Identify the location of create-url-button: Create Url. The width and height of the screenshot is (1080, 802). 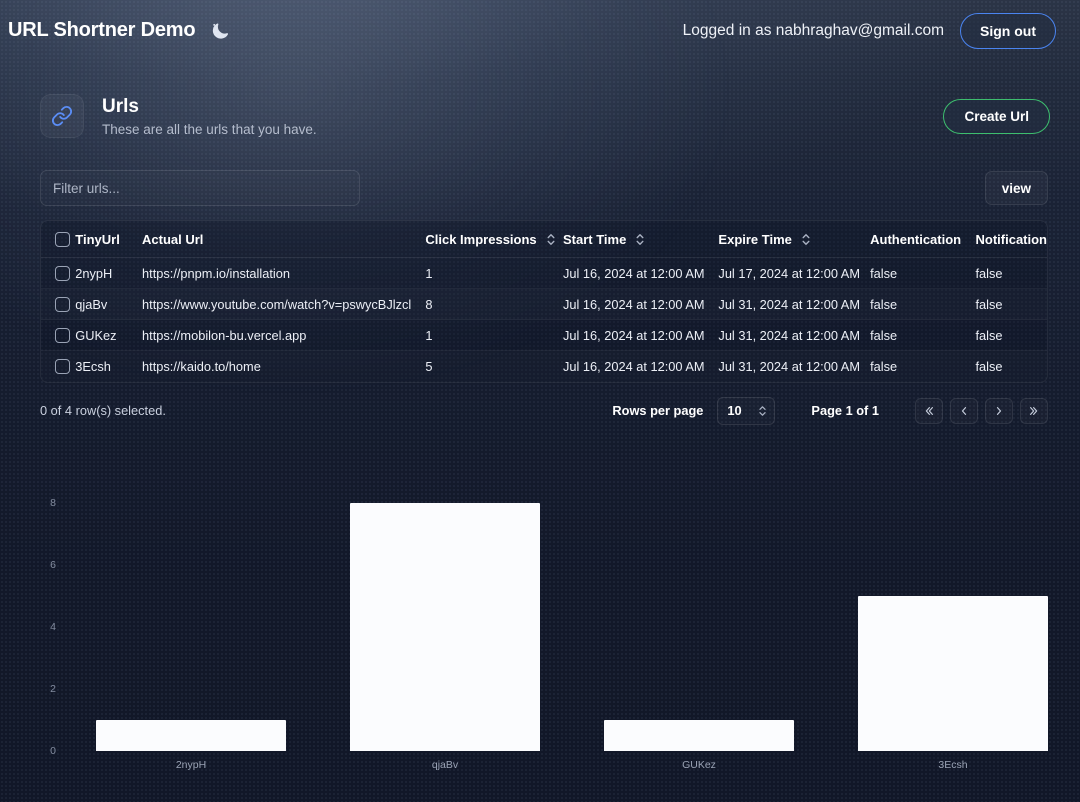
(996, 116).